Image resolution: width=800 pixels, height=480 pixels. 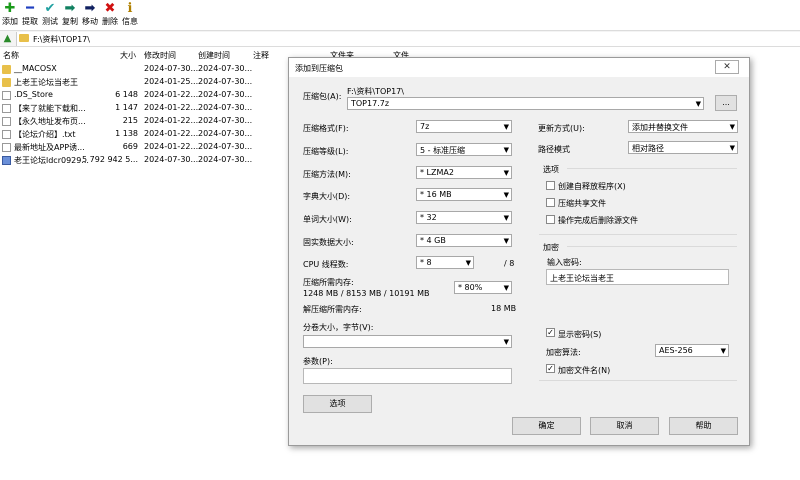 What do you see at coordinates (550, 368) in the screenshot?
I see `encrypt-names-checkbox: ✓` at bounding box center [550, 368].